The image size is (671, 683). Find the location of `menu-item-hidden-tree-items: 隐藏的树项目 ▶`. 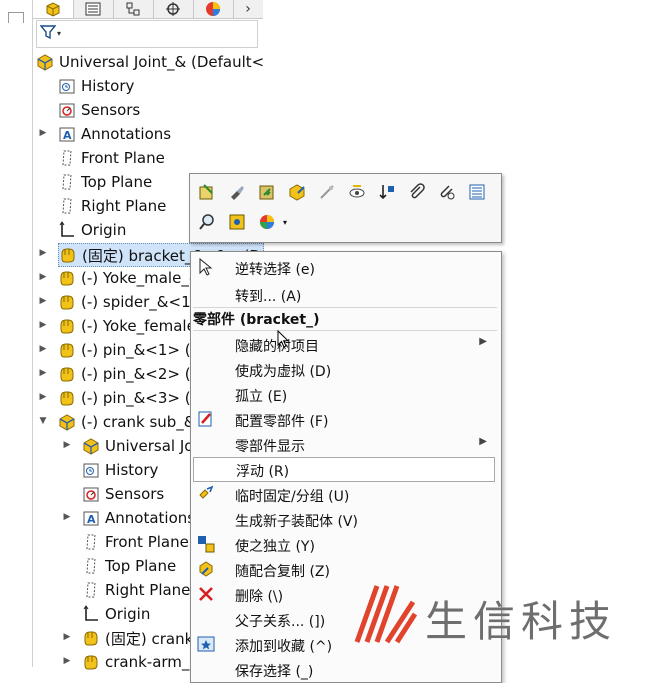

menu-item-hidden-tree-items: 隐藏的树项目 ▶ is located at coordinates (345, 344).